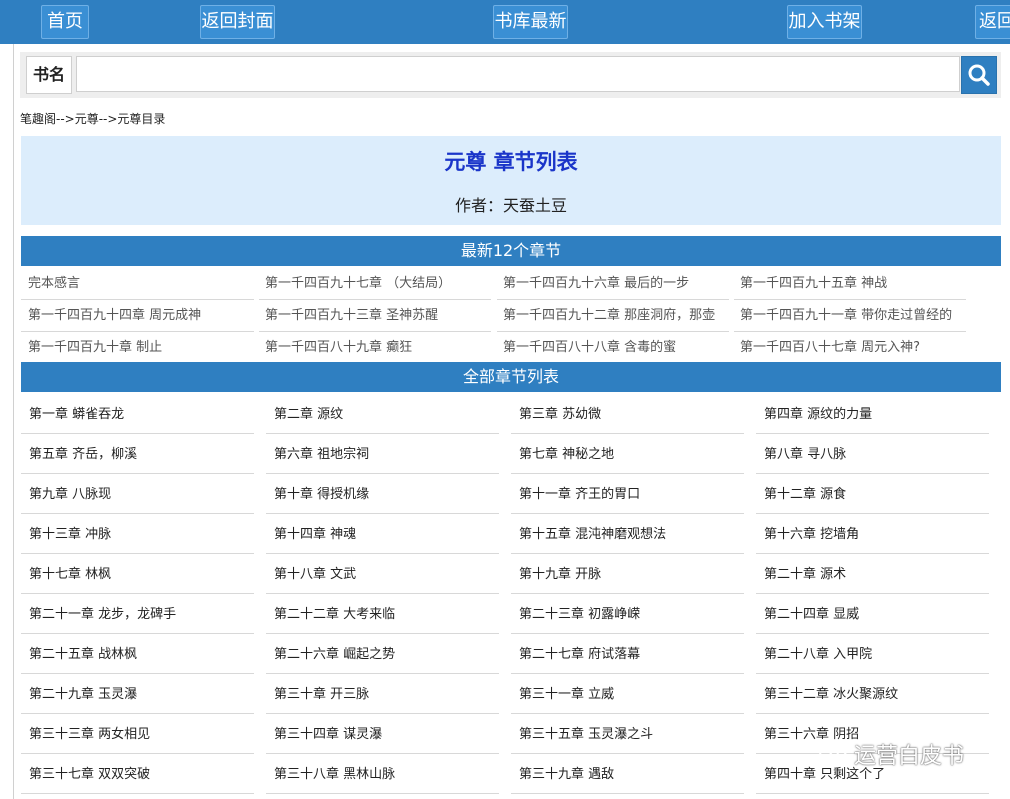  What do you see at coordinates (511, 377) in the screenshot?
I see `all-chapters-header: 全部章节列表` at bounding box center [511, 377].